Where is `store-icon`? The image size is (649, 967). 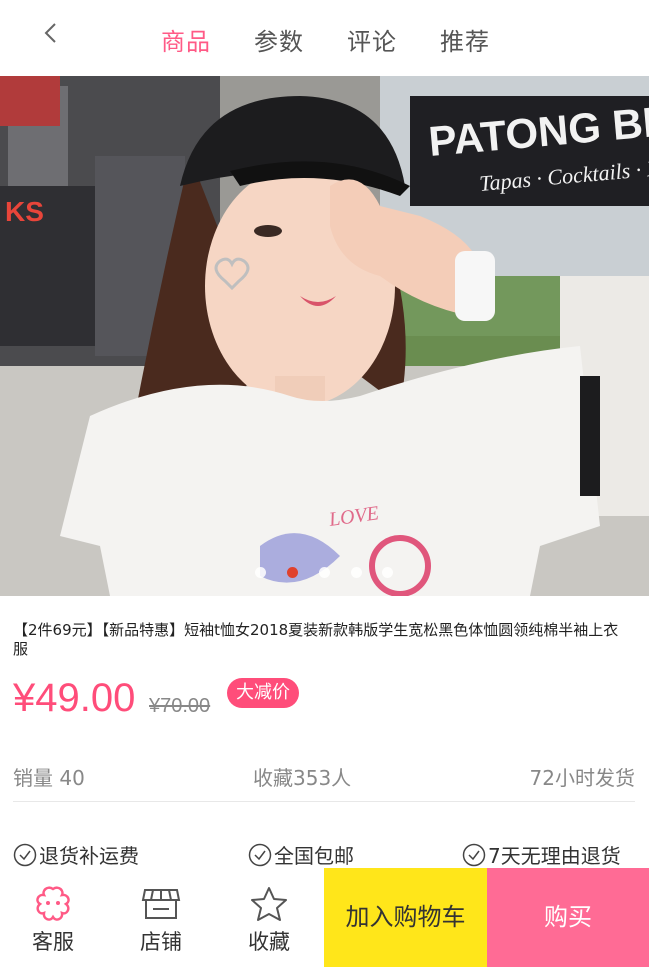
store-icon is located at coordinates (161, 904).